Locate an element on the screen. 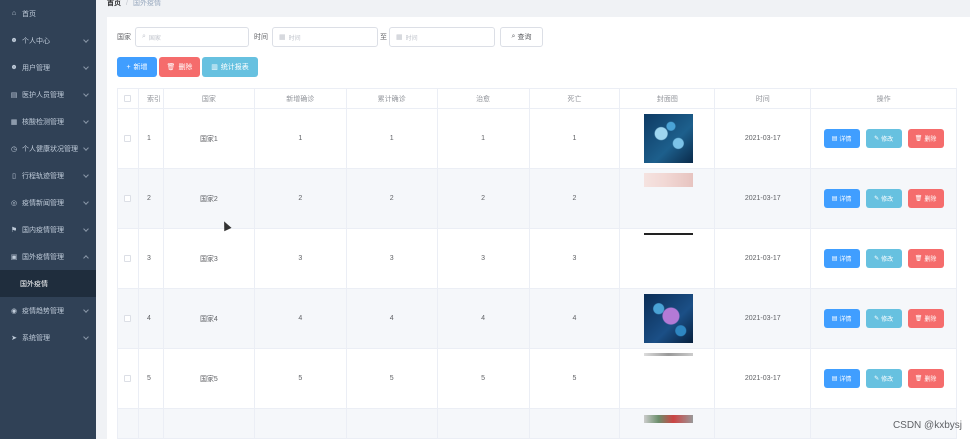 This screenshot has width=970, height=439. cell-index: 5 is located at coordinates (151, 379).